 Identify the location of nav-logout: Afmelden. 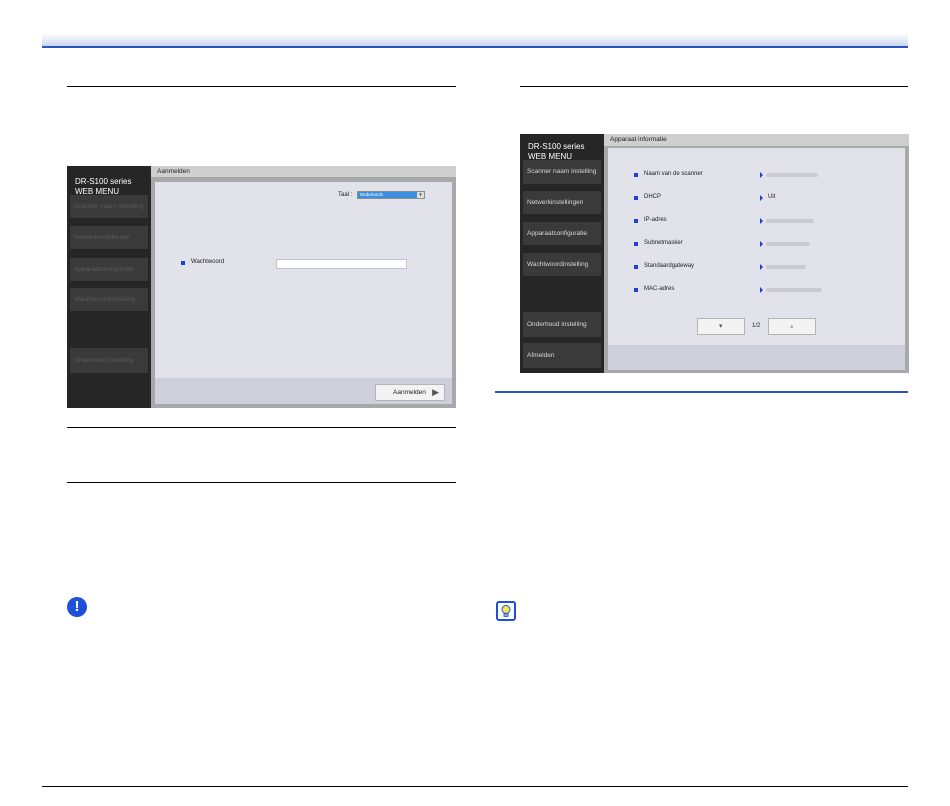
(562, 355).